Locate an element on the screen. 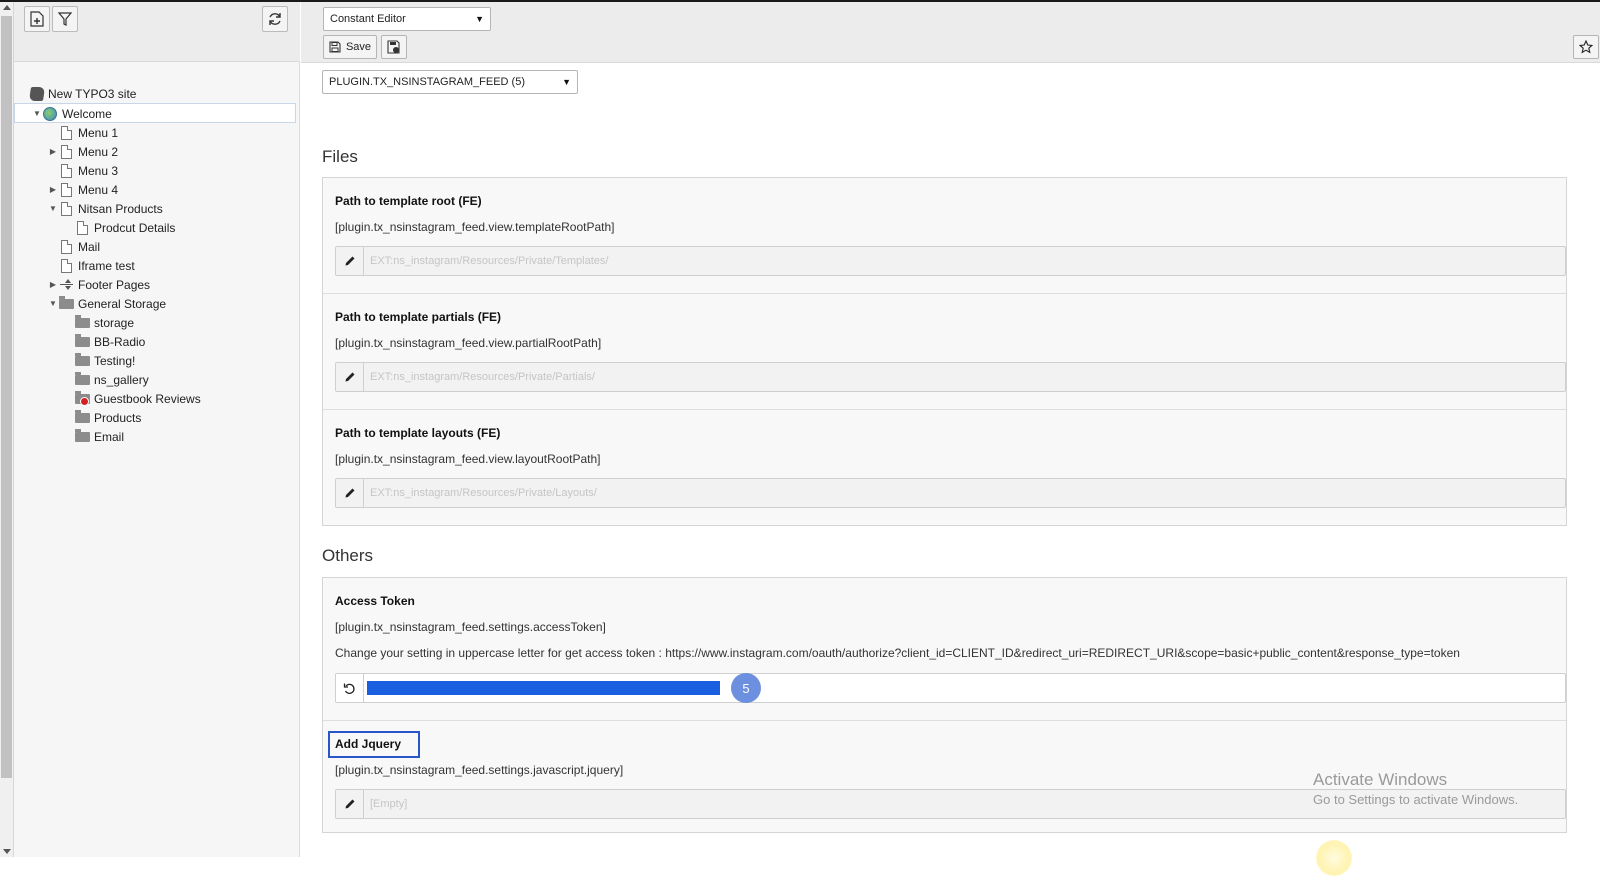  new-page-button is located at coordinates (37, 19).